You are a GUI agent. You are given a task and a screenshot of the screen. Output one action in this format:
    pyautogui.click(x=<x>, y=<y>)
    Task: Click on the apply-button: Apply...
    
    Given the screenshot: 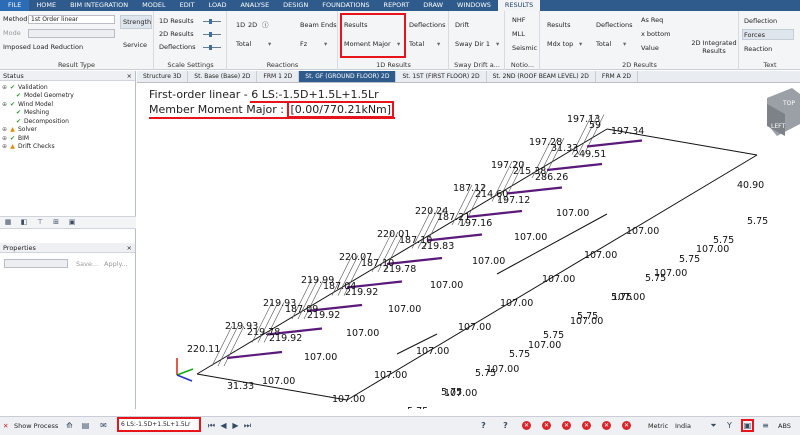 What is the action you would take?
    pyautogui.click(x=116, y=264)
    